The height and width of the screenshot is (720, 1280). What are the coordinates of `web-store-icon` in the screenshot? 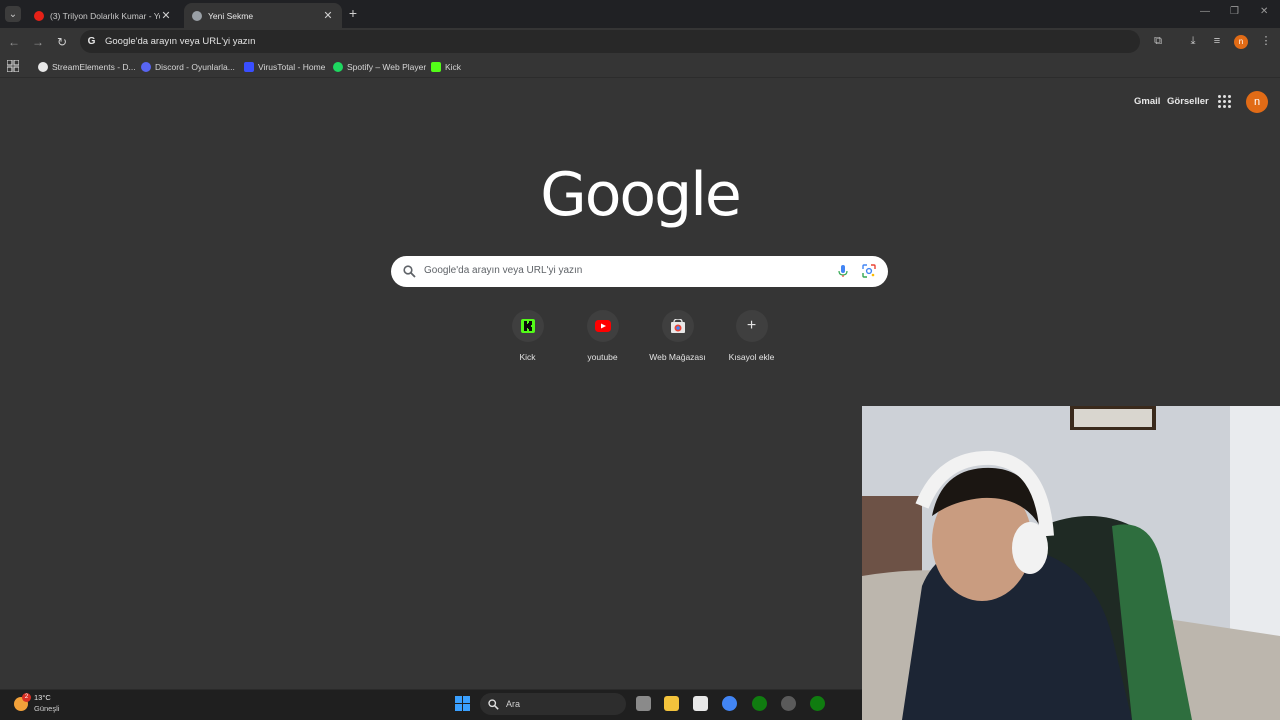 It's located at (677, 325).